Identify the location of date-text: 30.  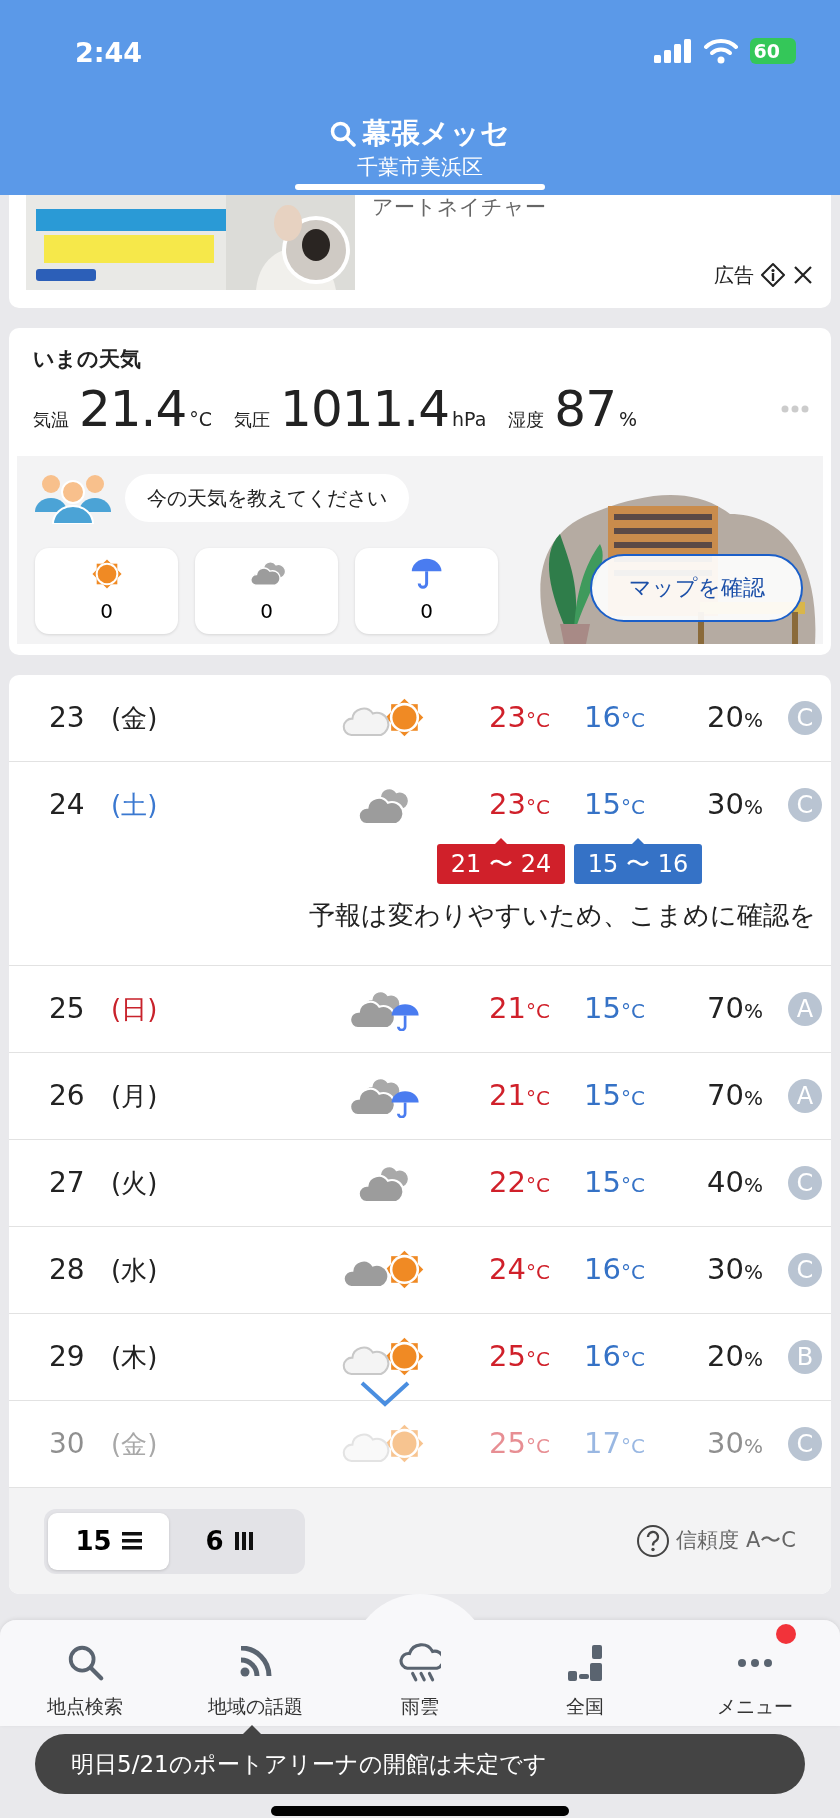
(67, 1444).